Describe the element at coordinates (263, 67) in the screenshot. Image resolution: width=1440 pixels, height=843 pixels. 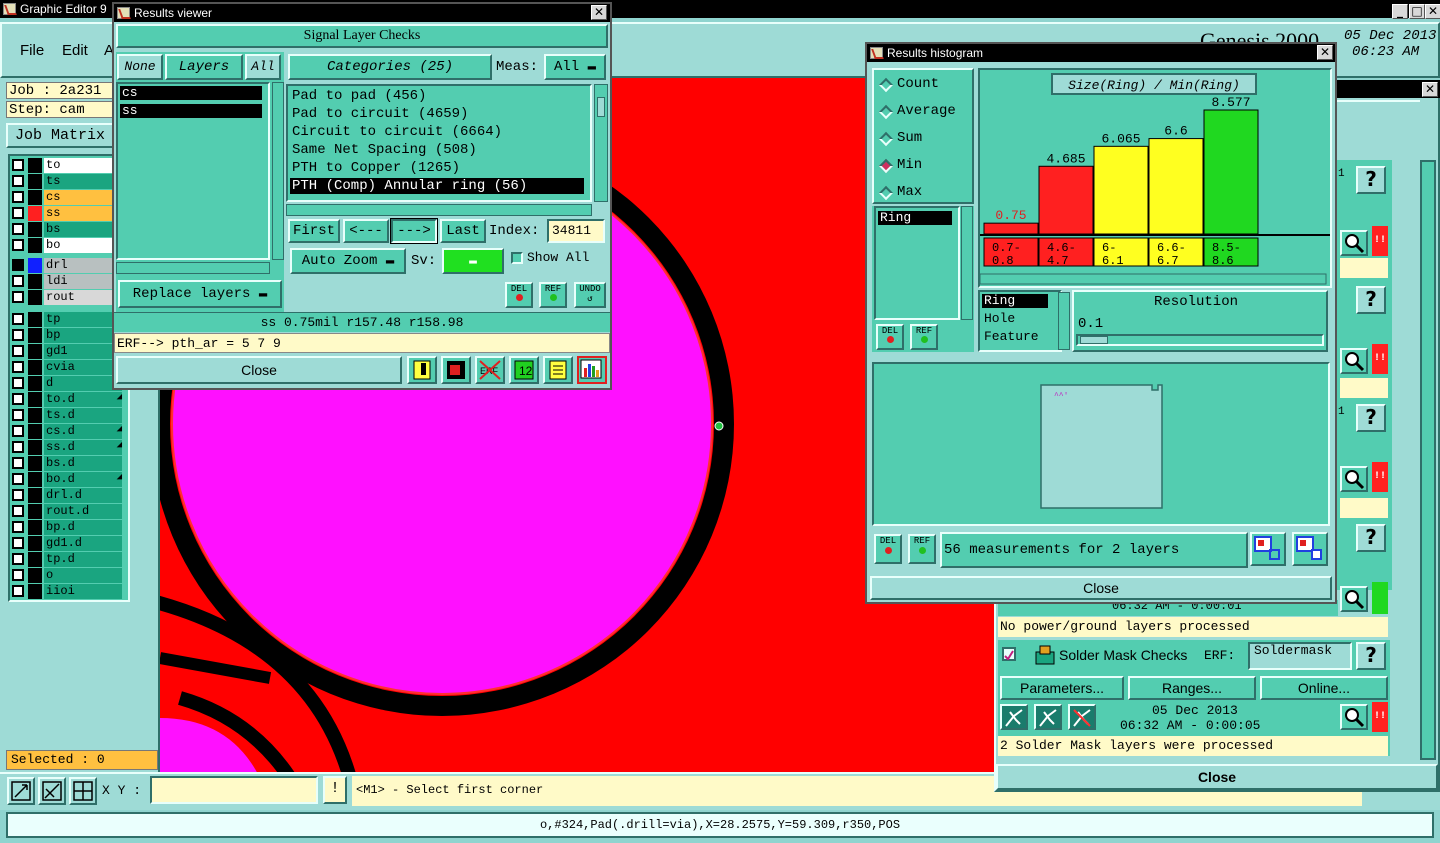
I see `all-button: All` at that location.